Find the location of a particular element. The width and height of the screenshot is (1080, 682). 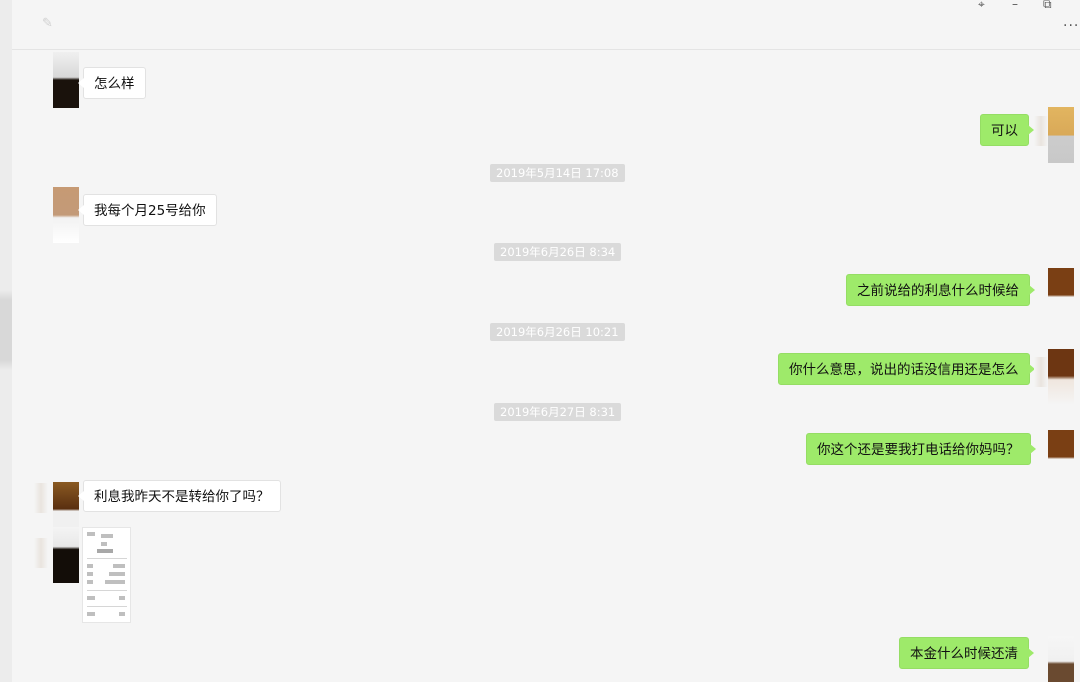

edit-icon: ✎ is located at coordinates (47, 23).